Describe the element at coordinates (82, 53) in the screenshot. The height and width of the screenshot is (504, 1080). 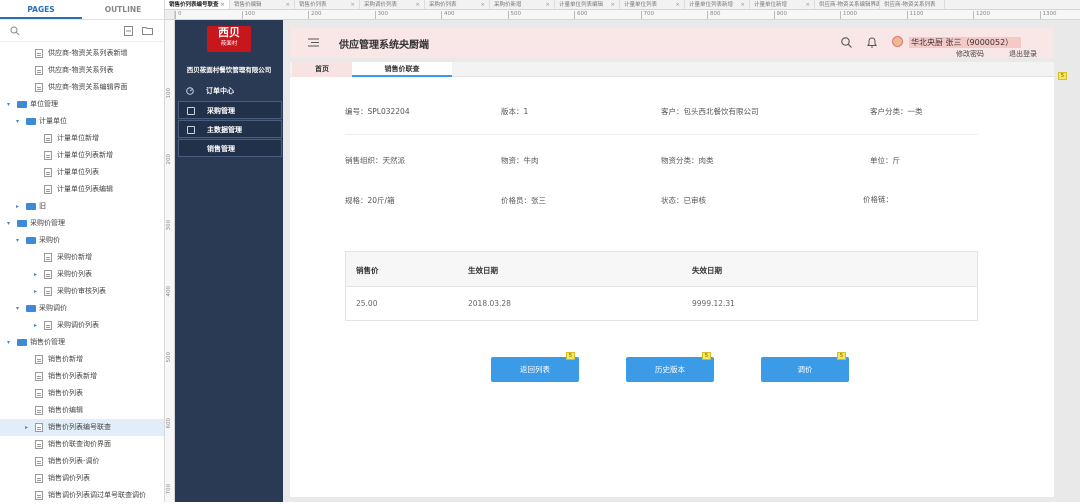
I see `tree-page: 供应商-物资关系列表新增` at that location.